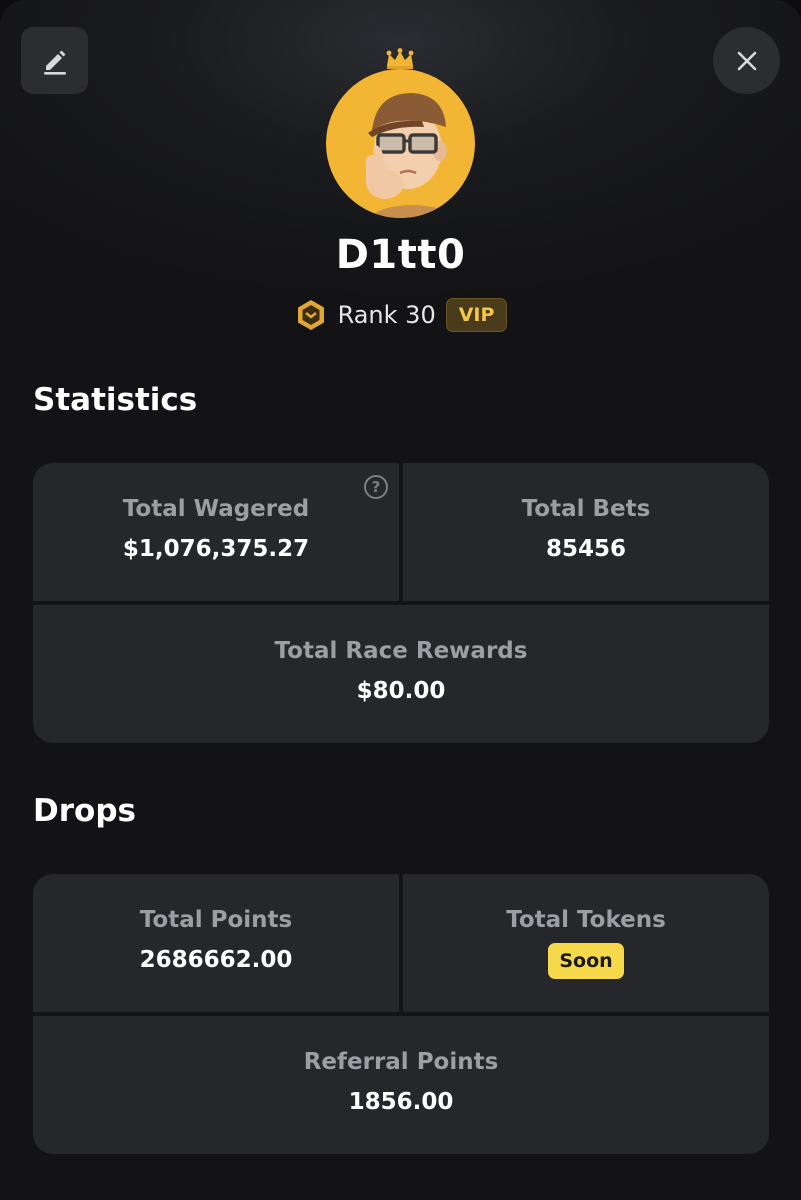 The image size is (801, 1200). I want to click on referral-points-label: Referral Points, so click(401, 1062).